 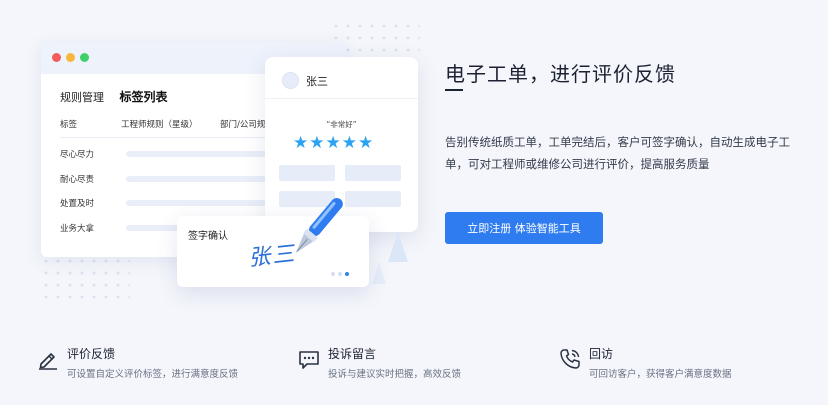 What do you see at coordinates (48, 361) in the screenshot?
I see `pen-icon` at bounding box center [48, 361].